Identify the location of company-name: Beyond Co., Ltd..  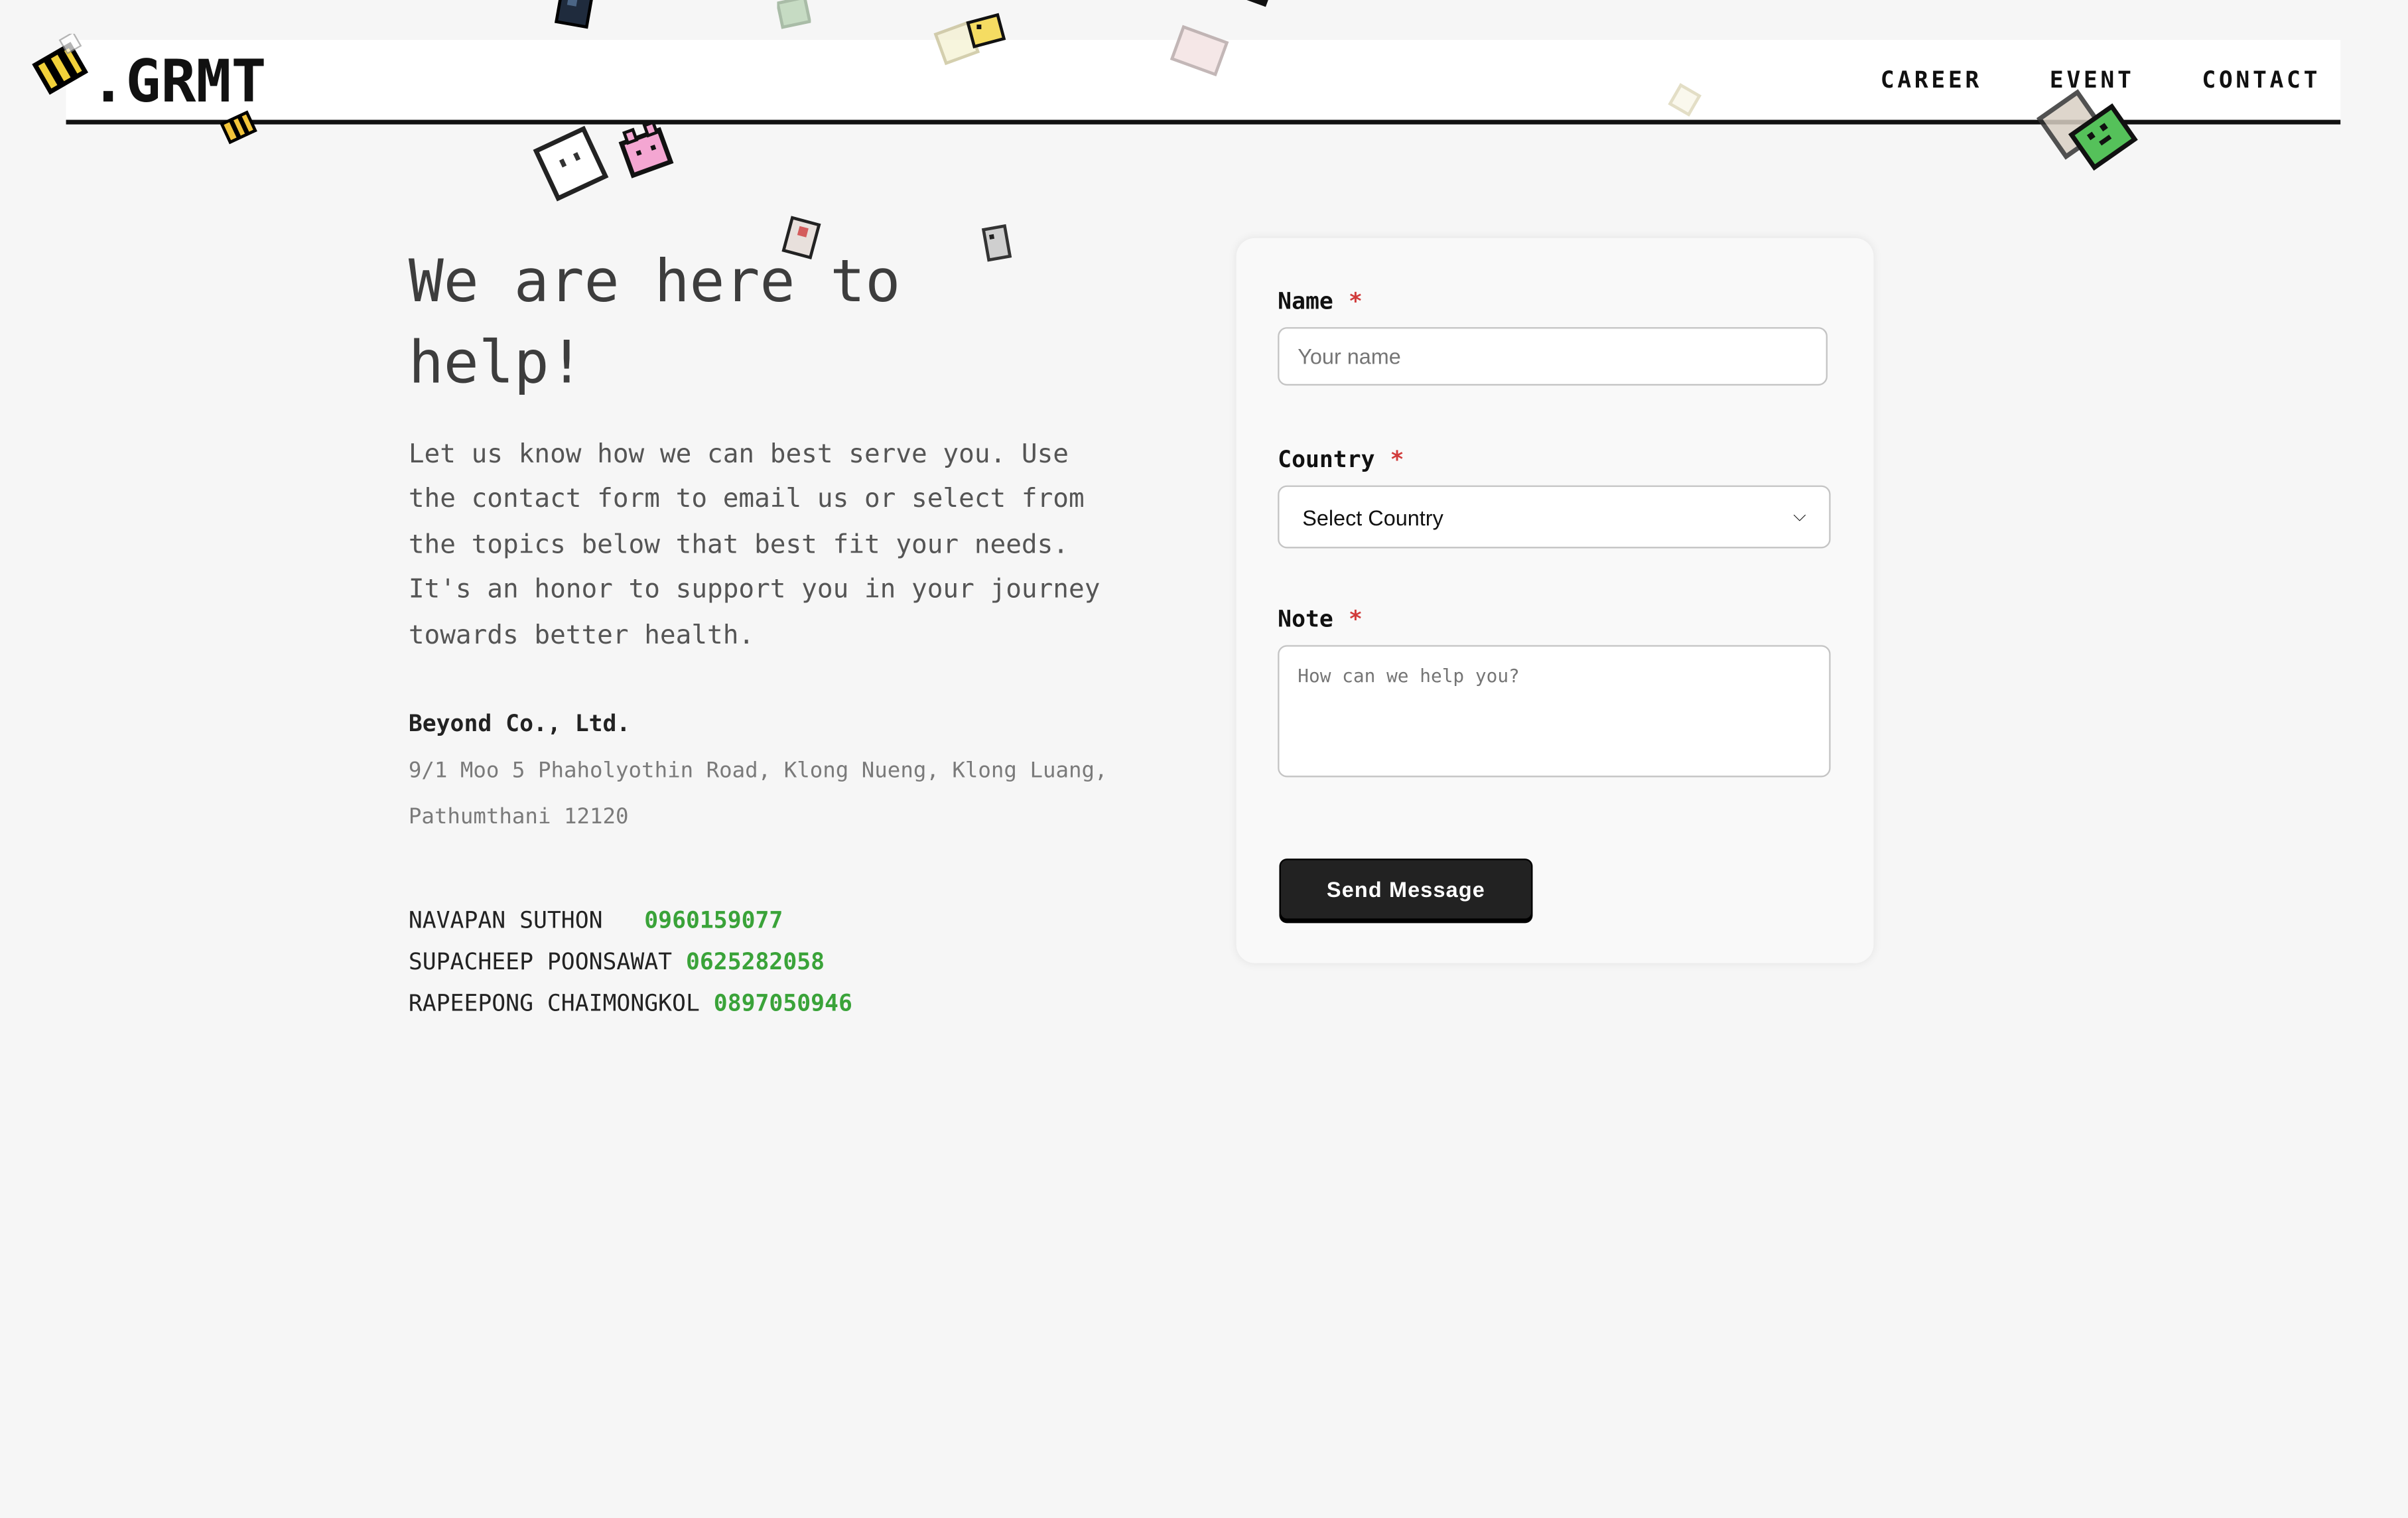
(519, 723).